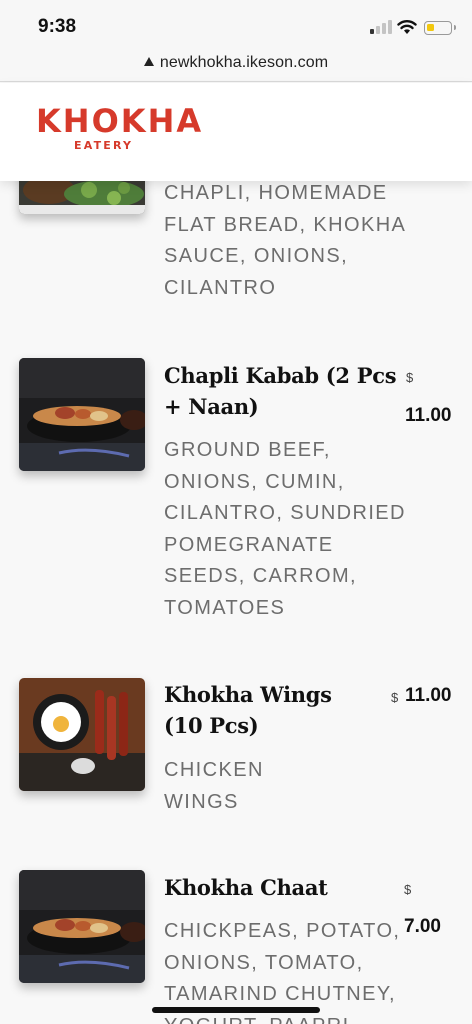 This screenshot has width=472, height=1024. I want to click on status-time: 9:38, so click(57, 26).